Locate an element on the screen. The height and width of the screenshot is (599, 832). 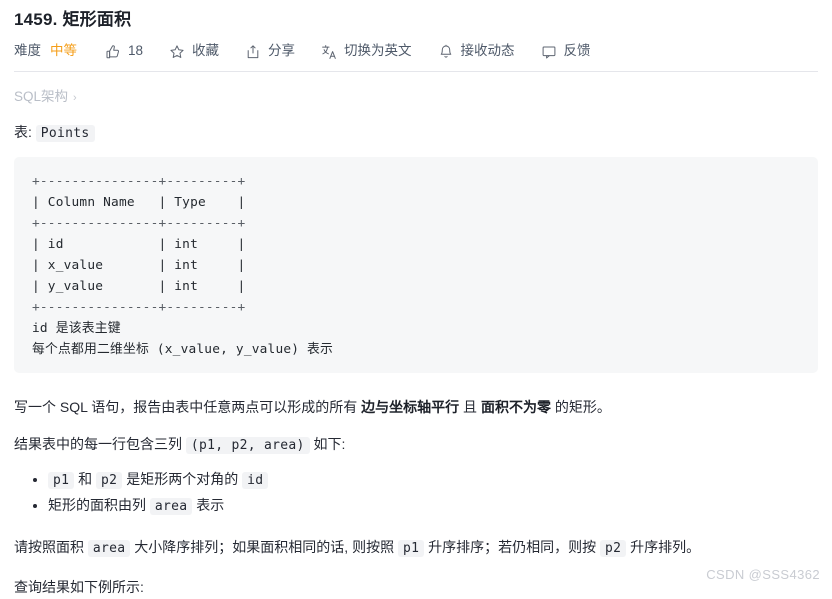
translate-label: 切换为英文 is located at coordinates (378, 50).